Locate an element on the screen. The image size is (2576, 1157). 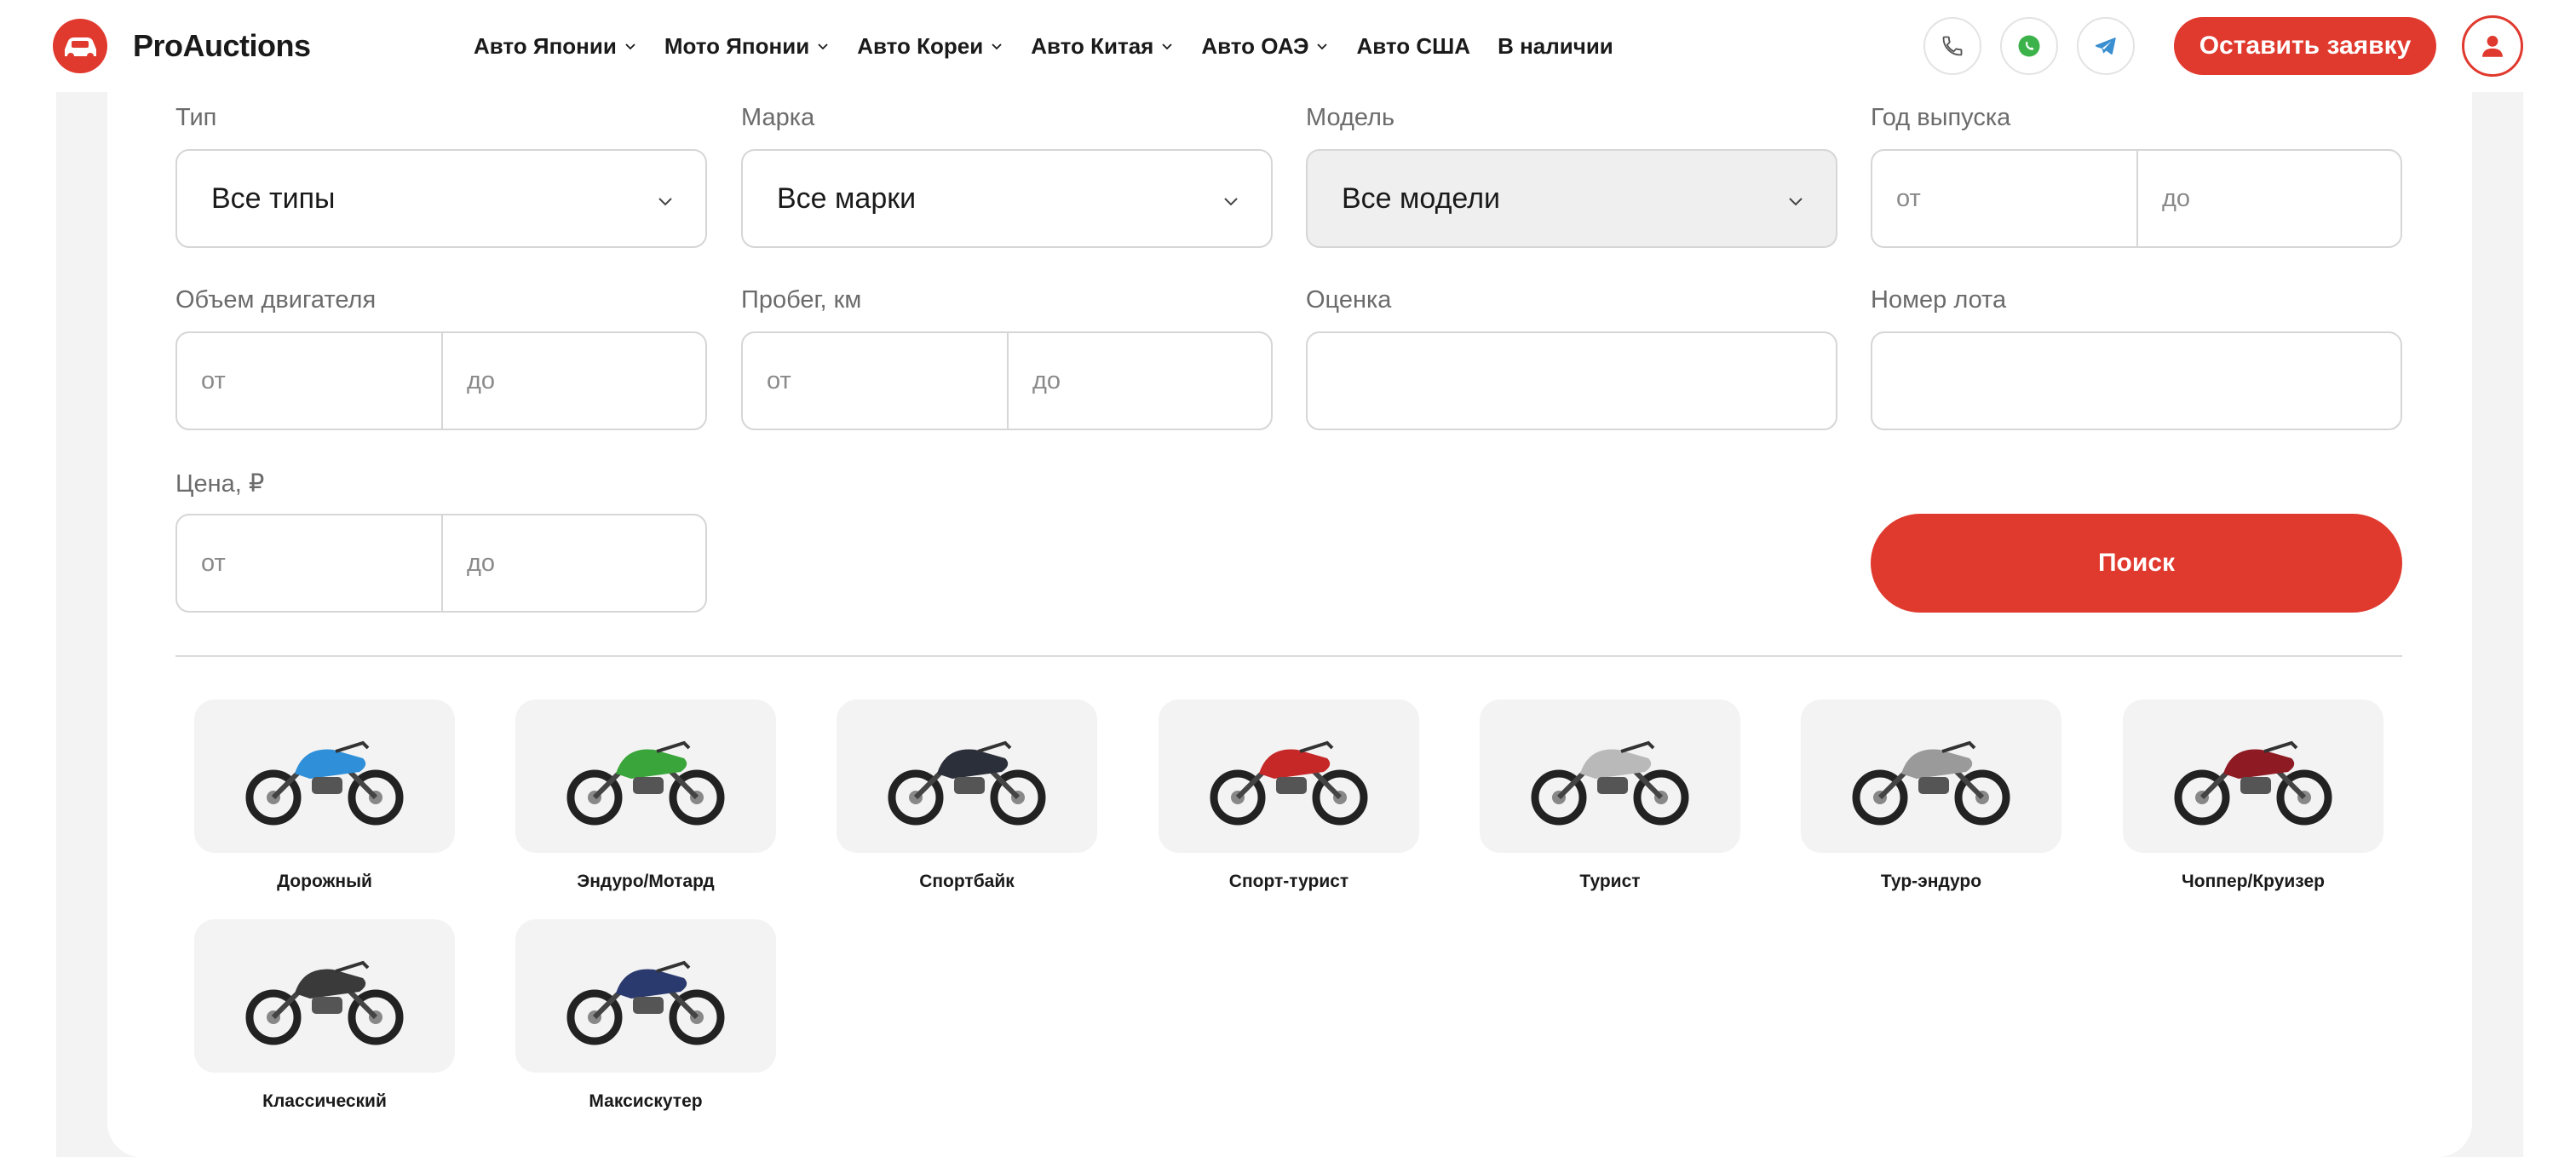
moto-category-item: Максискутер is located at coordinates (646, 1015).